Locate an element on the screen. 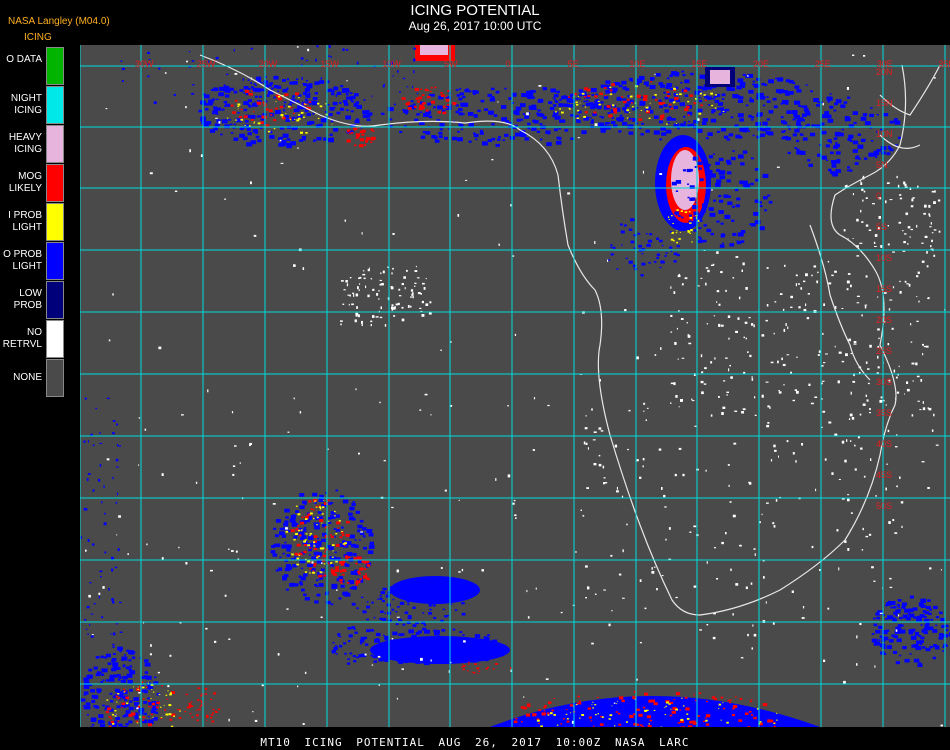  legend-swatch is located at coordinates (55, 300).